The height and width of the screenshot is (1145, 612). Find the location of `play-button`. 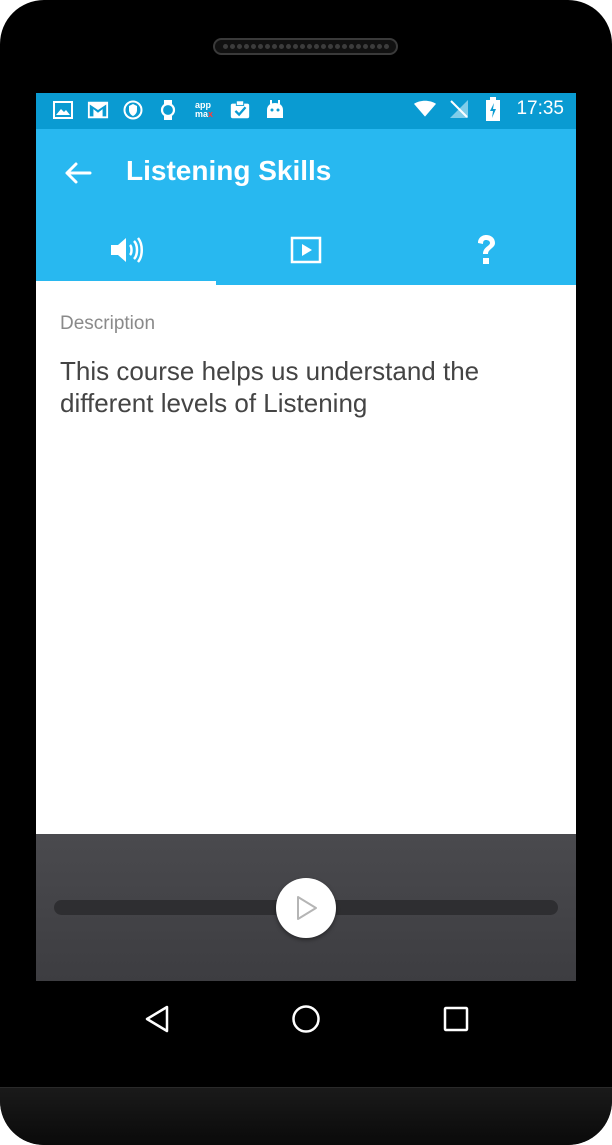

play-button is located at coordinates (306, 908).